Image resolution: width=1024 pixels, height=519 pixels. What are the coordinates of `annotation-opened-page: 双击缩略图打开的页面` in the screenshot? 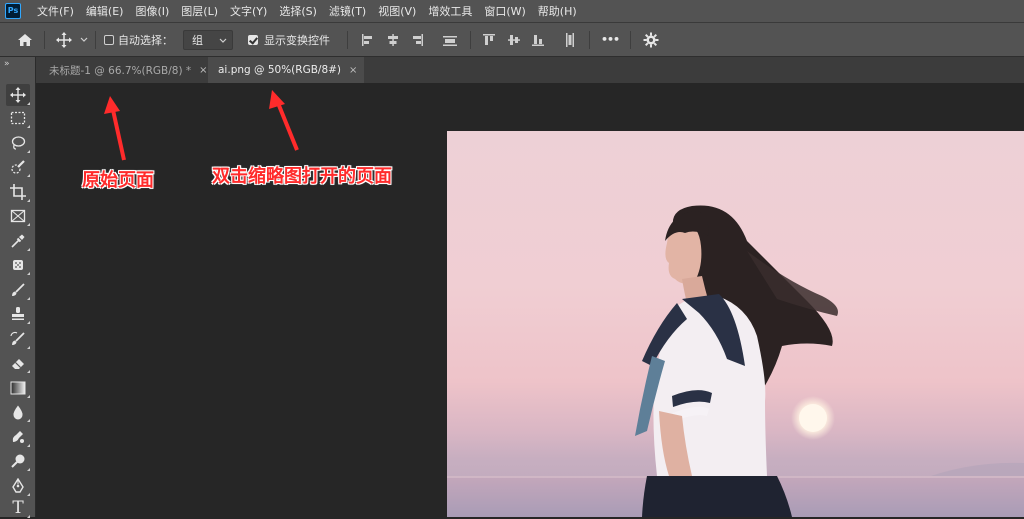 It's located at (302, 176).